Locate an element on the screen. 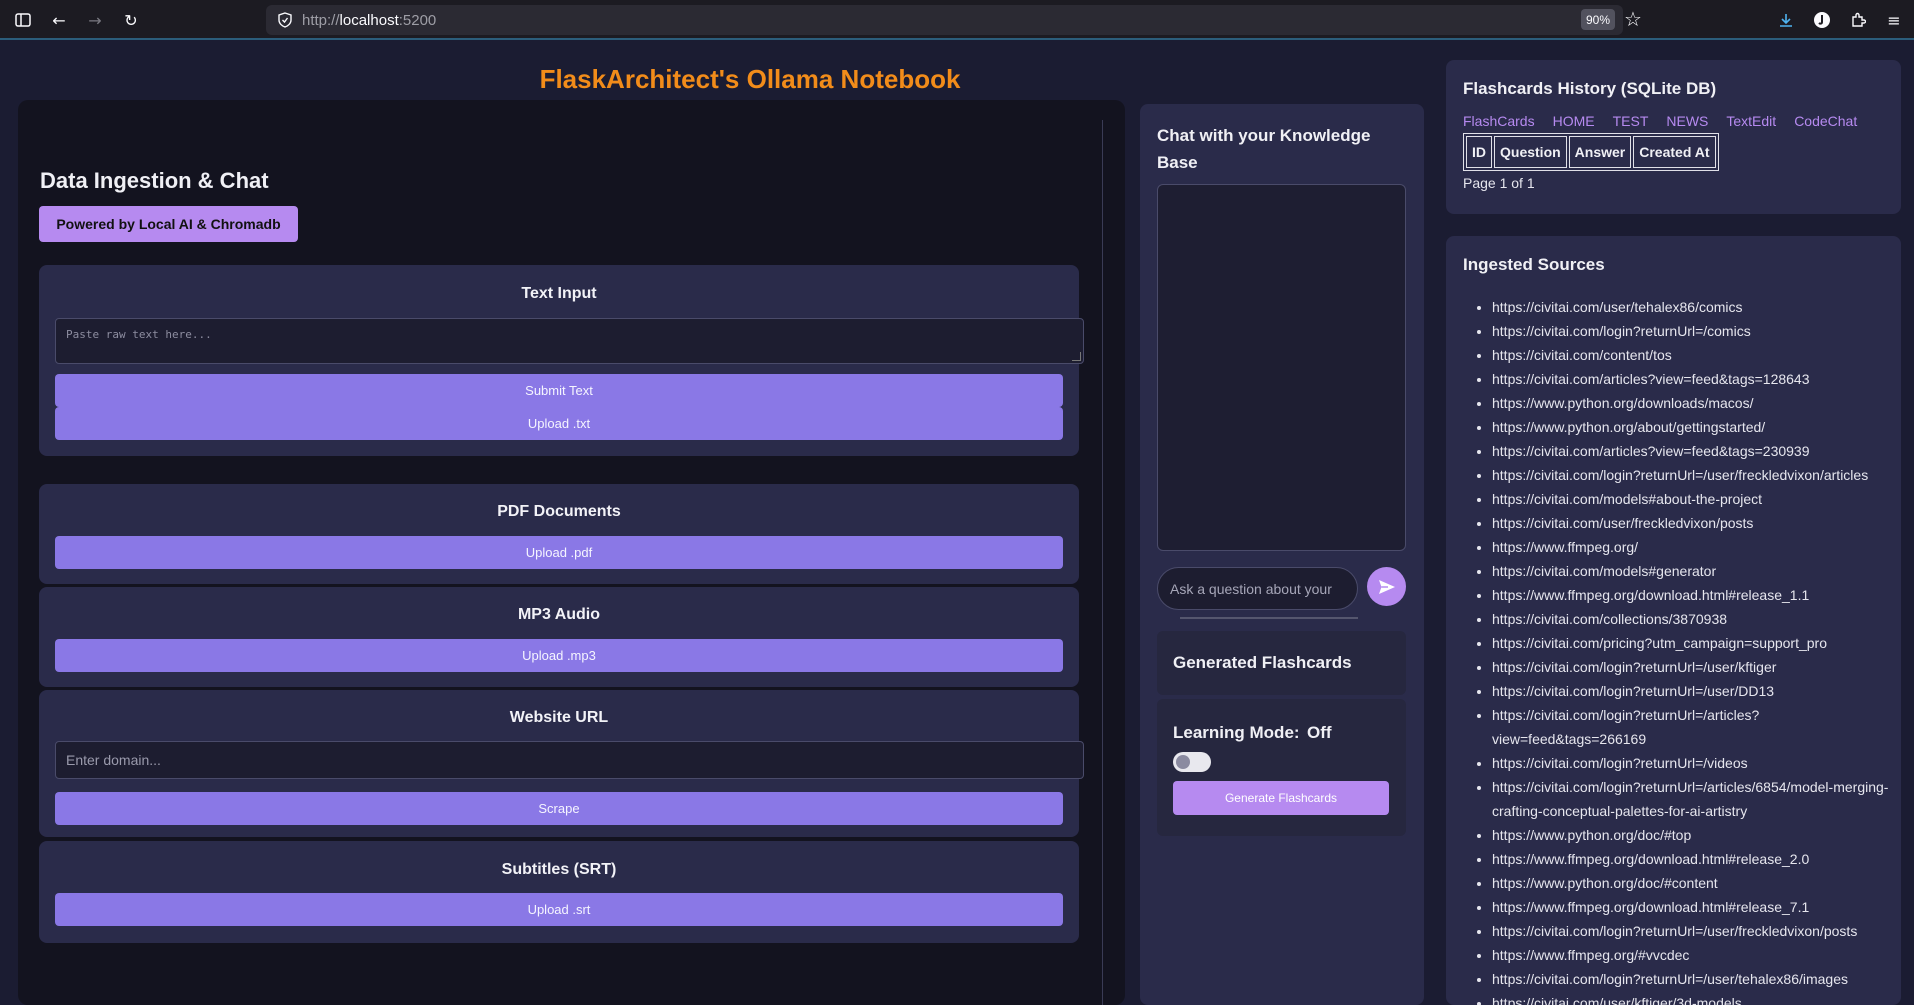 The image size is (1914, 1005). url-host: localhost is located at coordinates (369, 20).